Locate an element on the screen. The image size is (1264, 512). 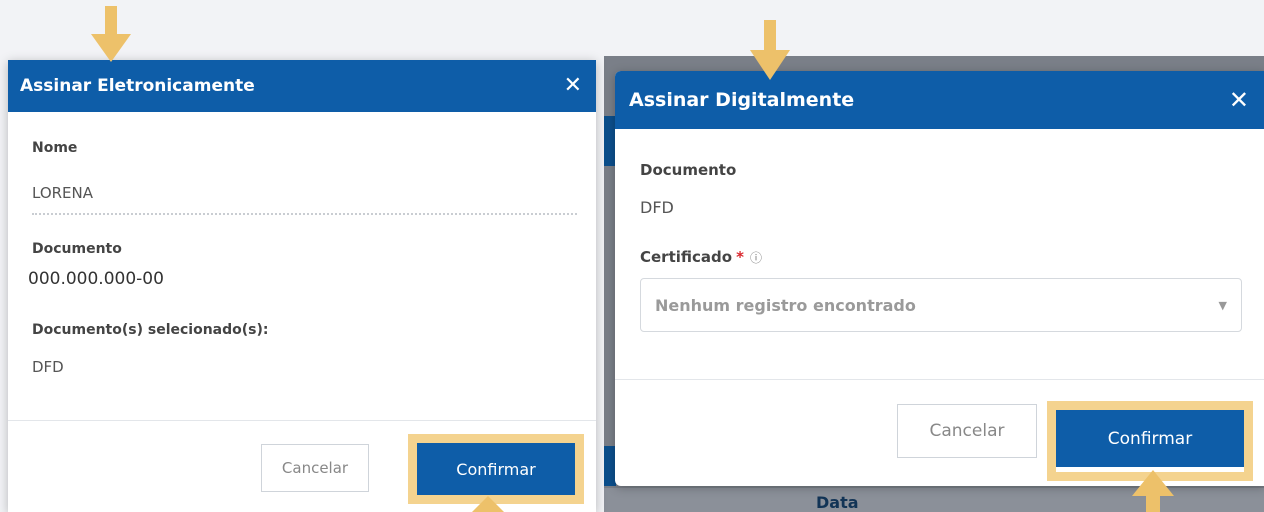
certificado-label-text: Certificado is located at coordinates (686, 257).